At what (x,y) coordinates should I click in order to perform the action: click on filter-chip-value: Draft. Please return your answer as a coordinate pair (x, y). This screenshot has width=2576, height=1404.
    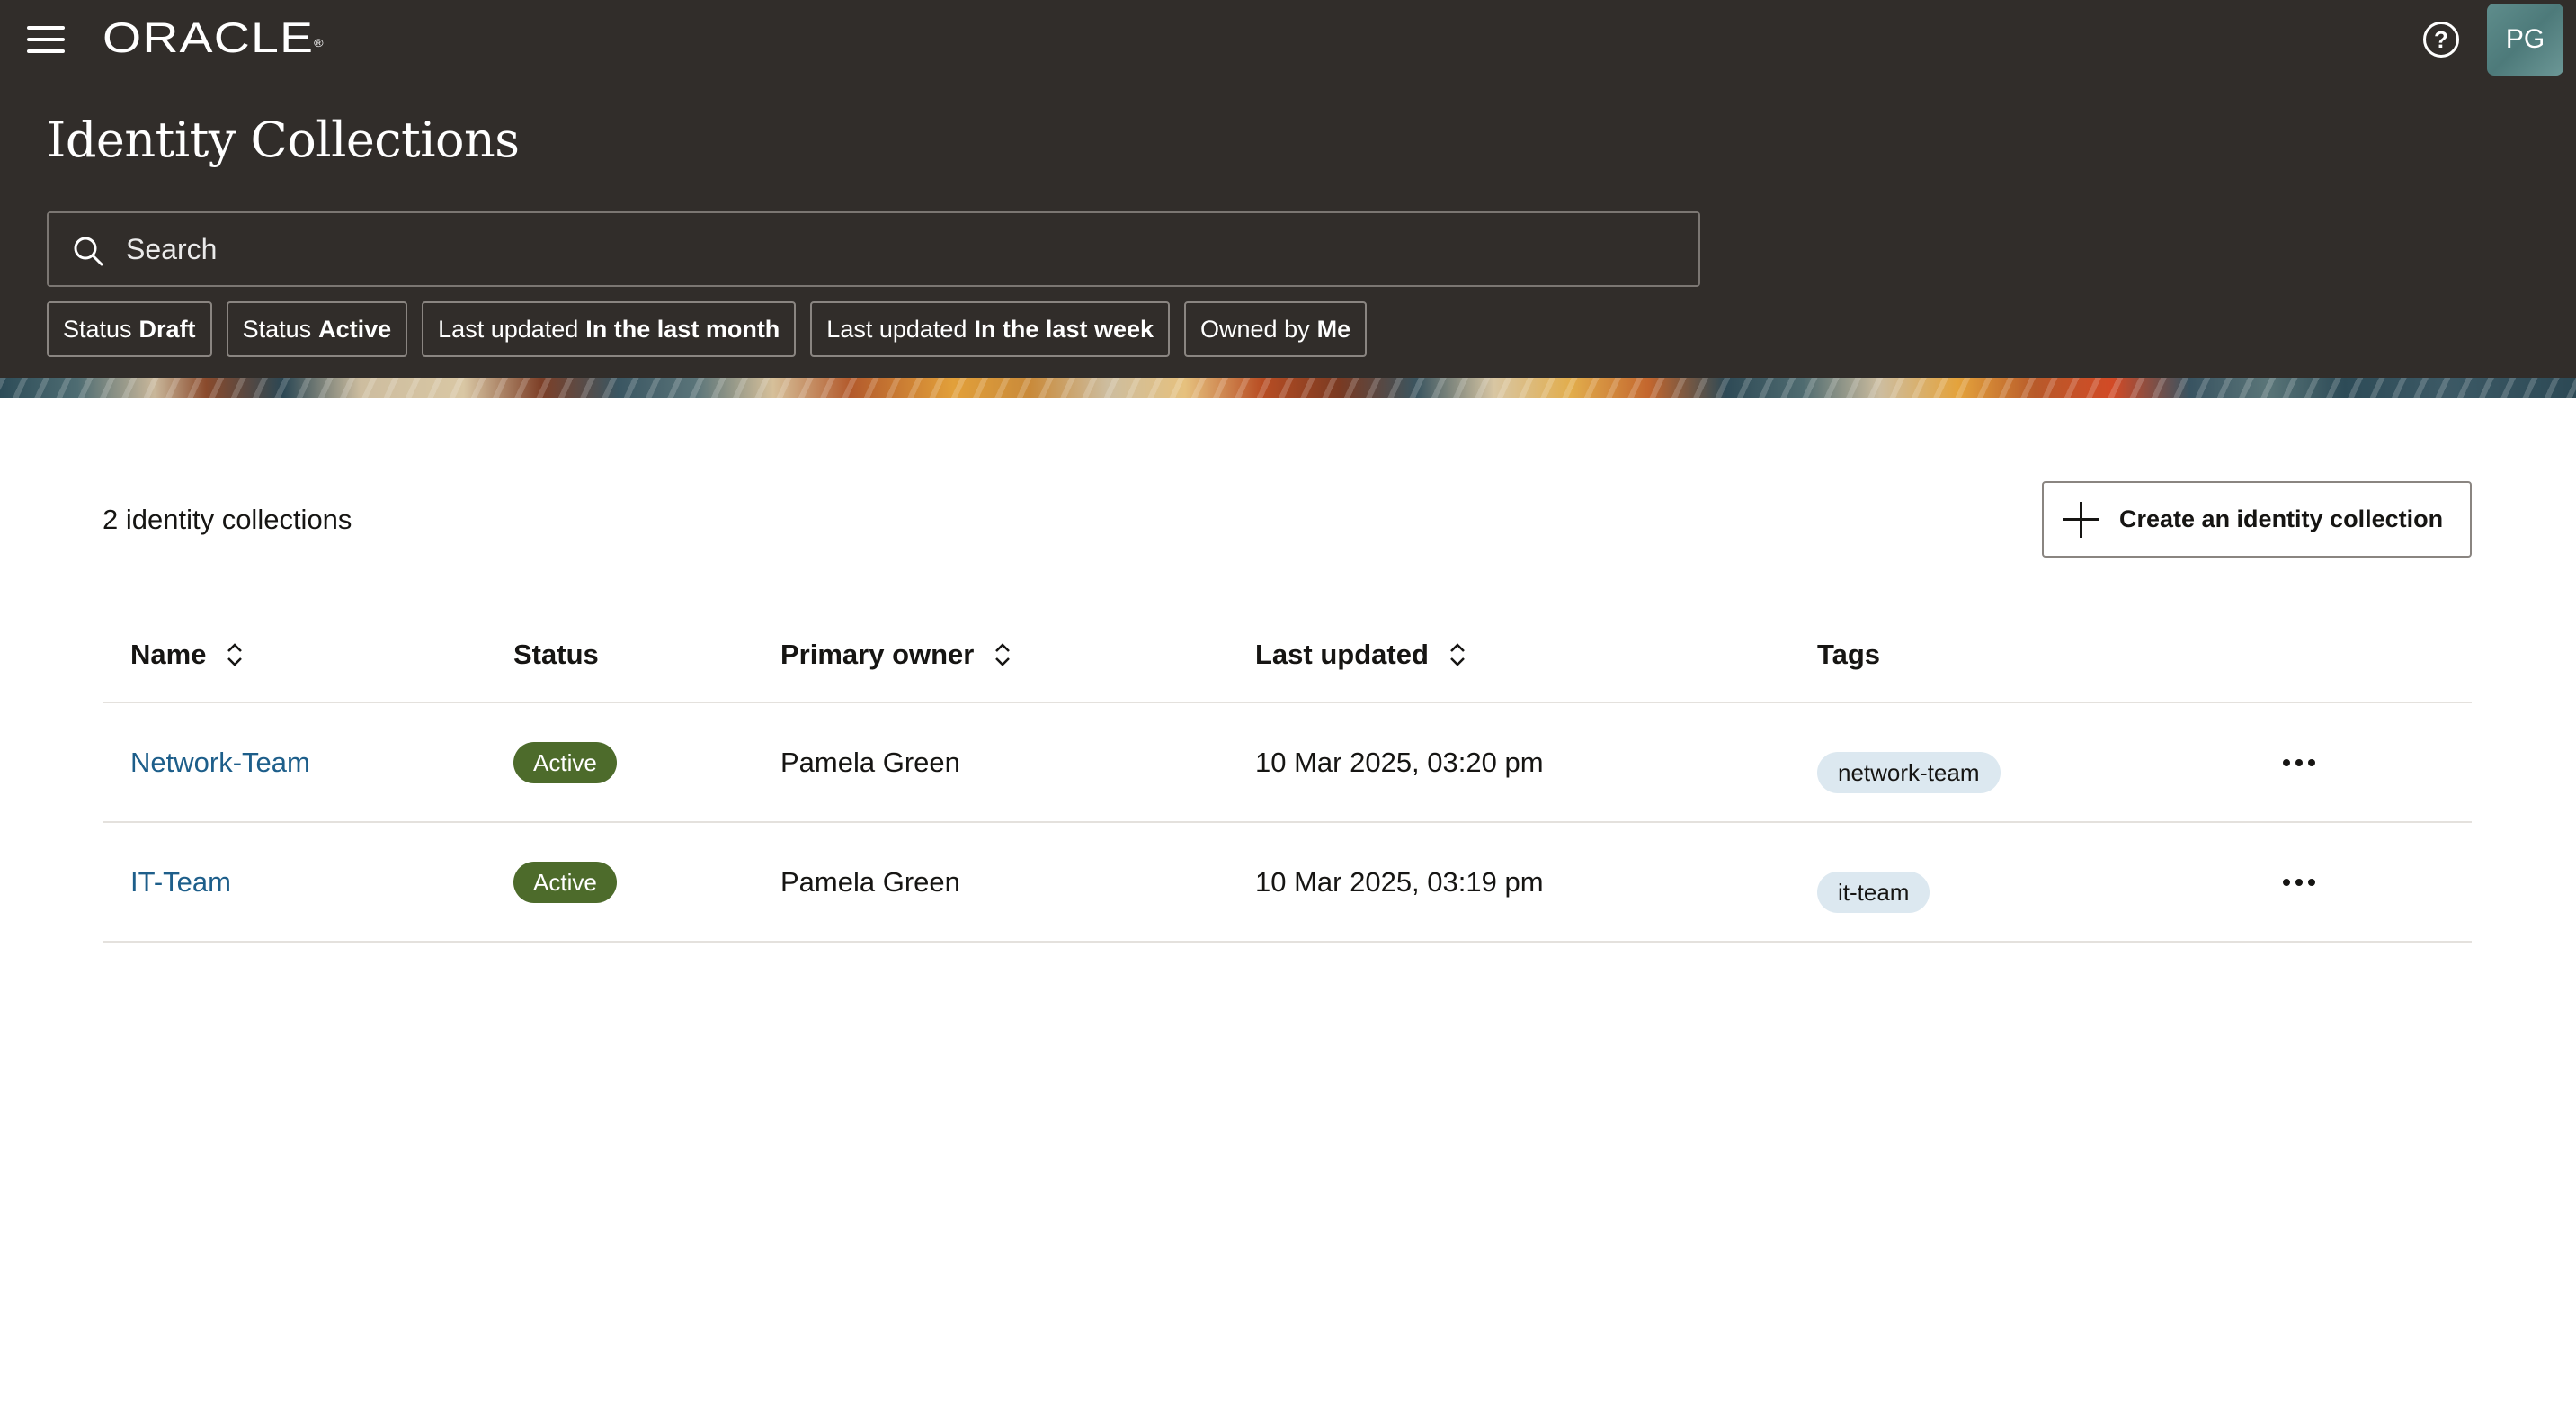
    Looking at the image, I should click on (167, 329).